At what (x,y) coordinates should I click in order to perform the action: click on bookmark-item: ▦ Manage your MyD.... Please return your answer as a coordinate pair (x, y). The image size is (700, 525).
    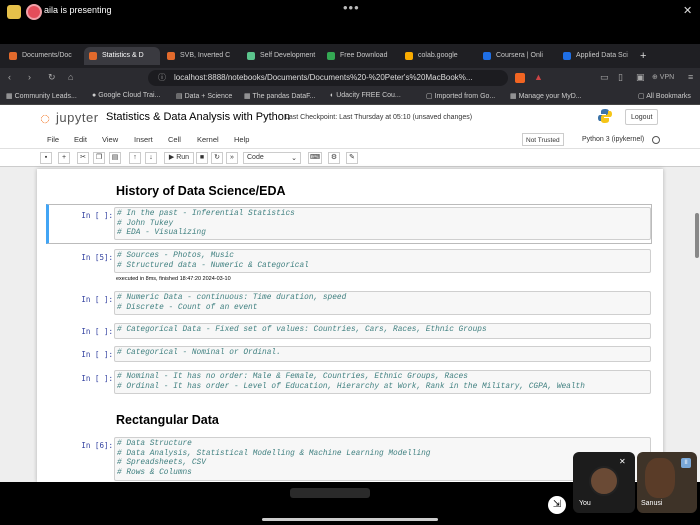
    Looking at the image, I should click on (546, 96).